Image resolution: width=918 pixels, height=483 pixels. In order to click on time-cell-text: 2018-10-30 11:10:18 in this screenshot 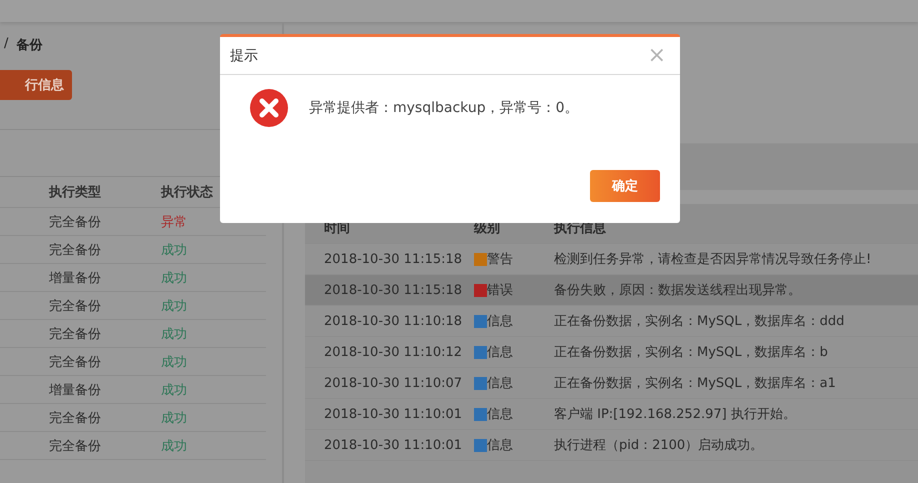, I will do `click(394, 321)`.